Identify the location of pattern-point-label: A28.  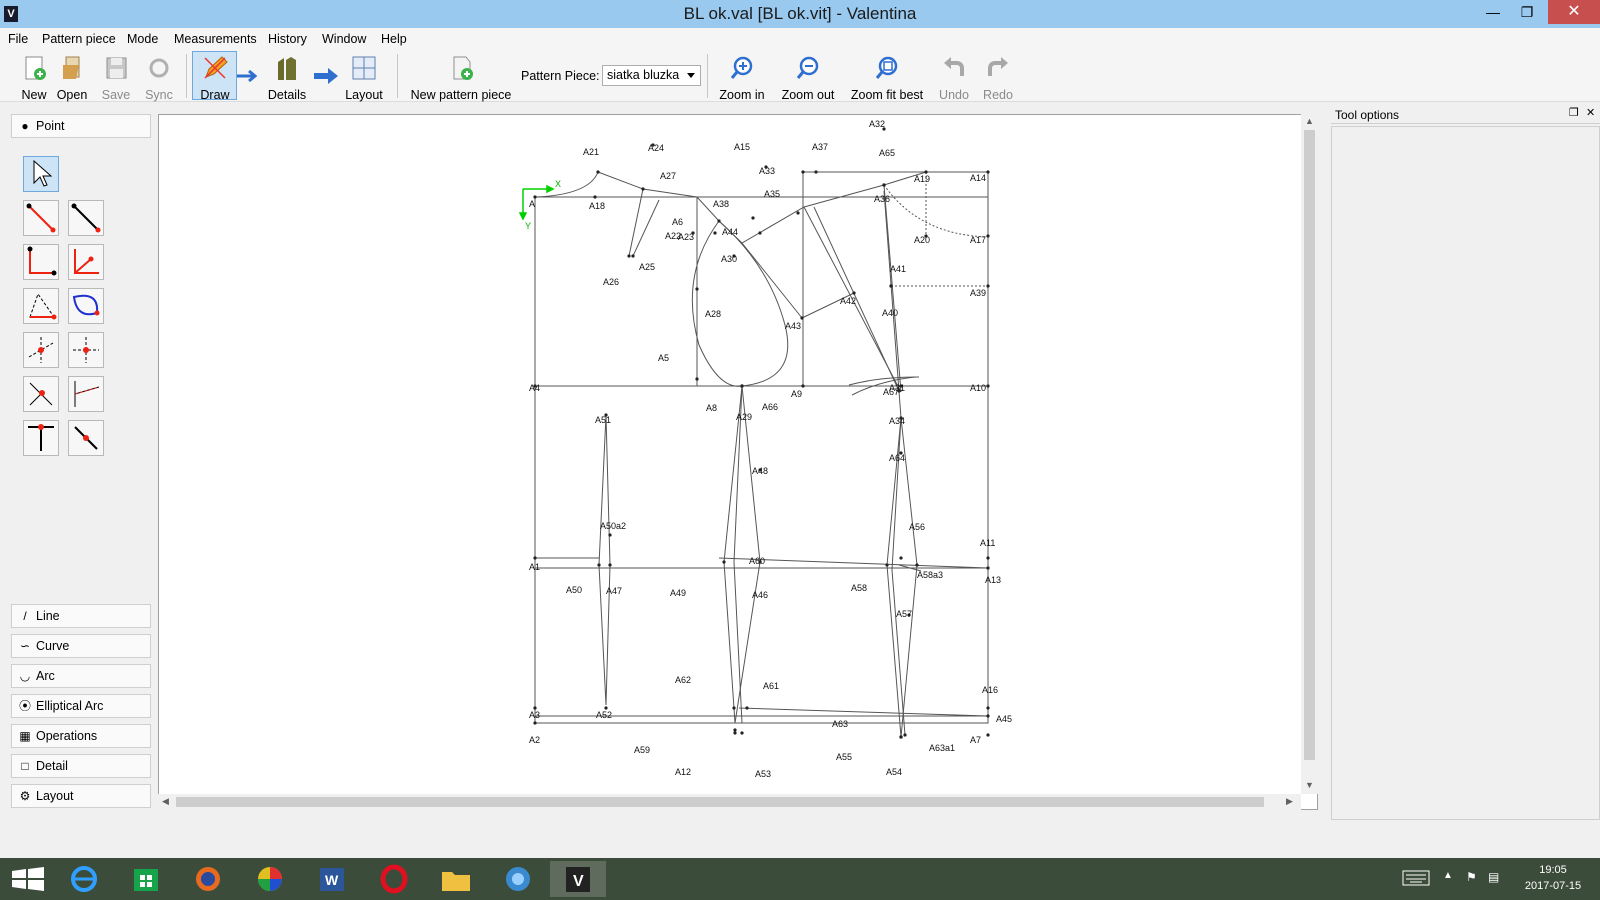
(713, 314).